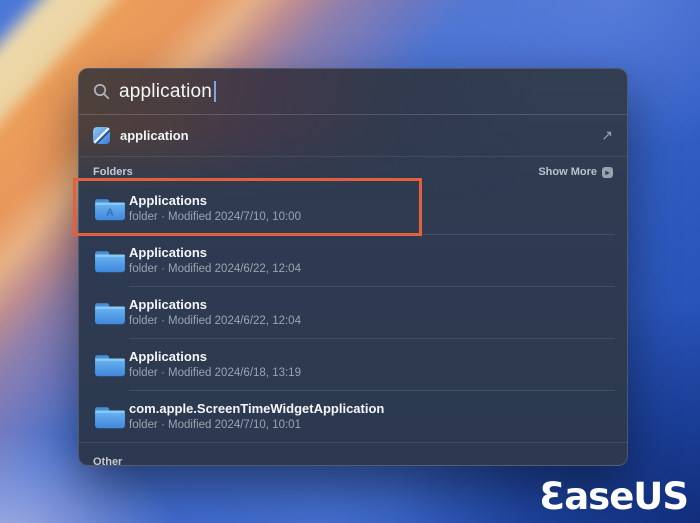  What do you see at coordinates (101, 135) in the screenshot?
I see `application-file-icon` at bounding box center [101, 135].